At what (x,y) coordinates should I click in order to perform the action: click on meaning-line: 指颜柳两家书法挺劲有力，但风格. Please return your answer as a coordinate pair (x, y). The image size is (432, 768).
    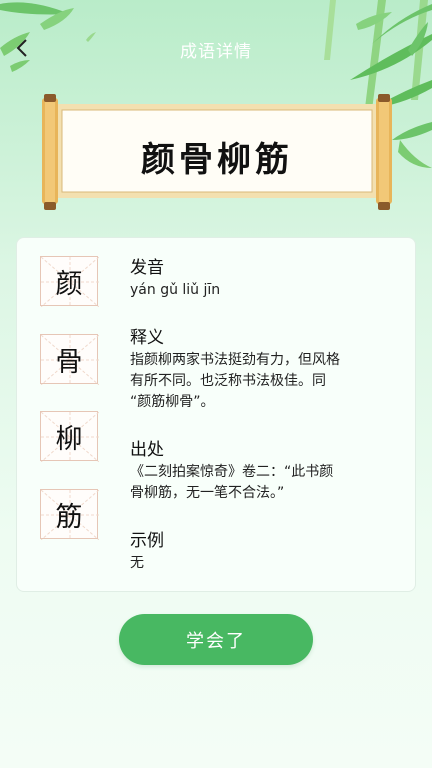
    Looking at the image, I should click on (235, 360).